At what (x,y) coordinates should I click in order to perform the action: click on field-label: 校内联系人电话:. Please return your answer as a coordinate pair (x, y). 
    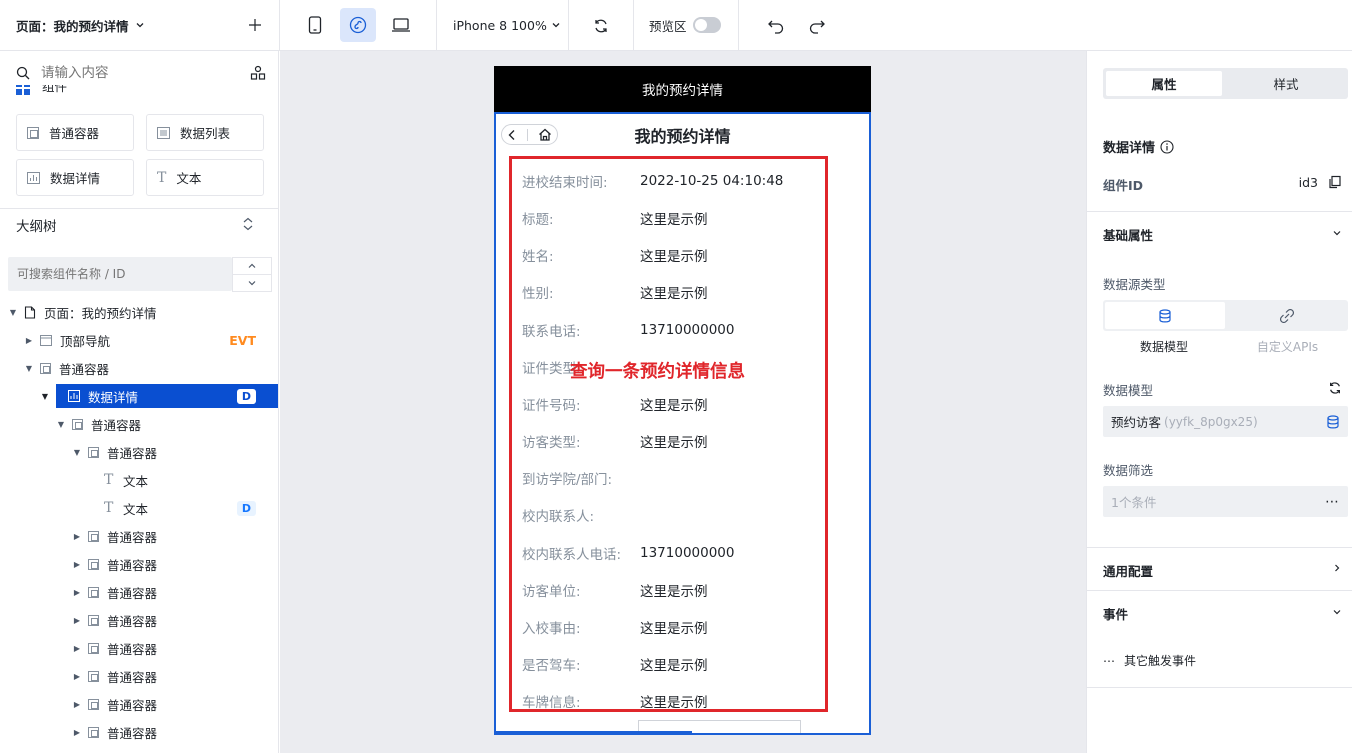
    Looking at the image, I should click on (572, 555).